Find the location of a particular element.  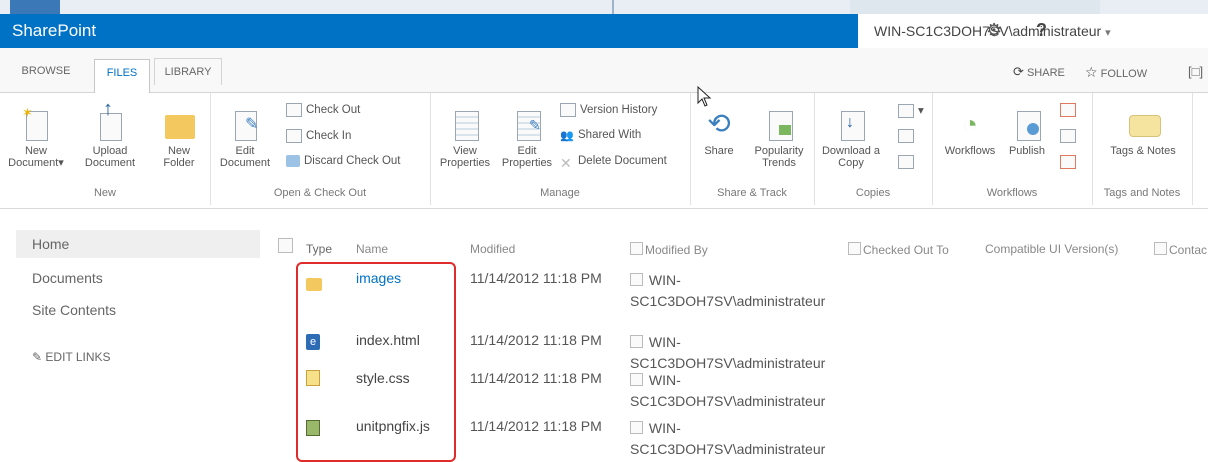

group-workflows: ◔ Workflows Publish Workflows is located at coordinates (1012, 149).